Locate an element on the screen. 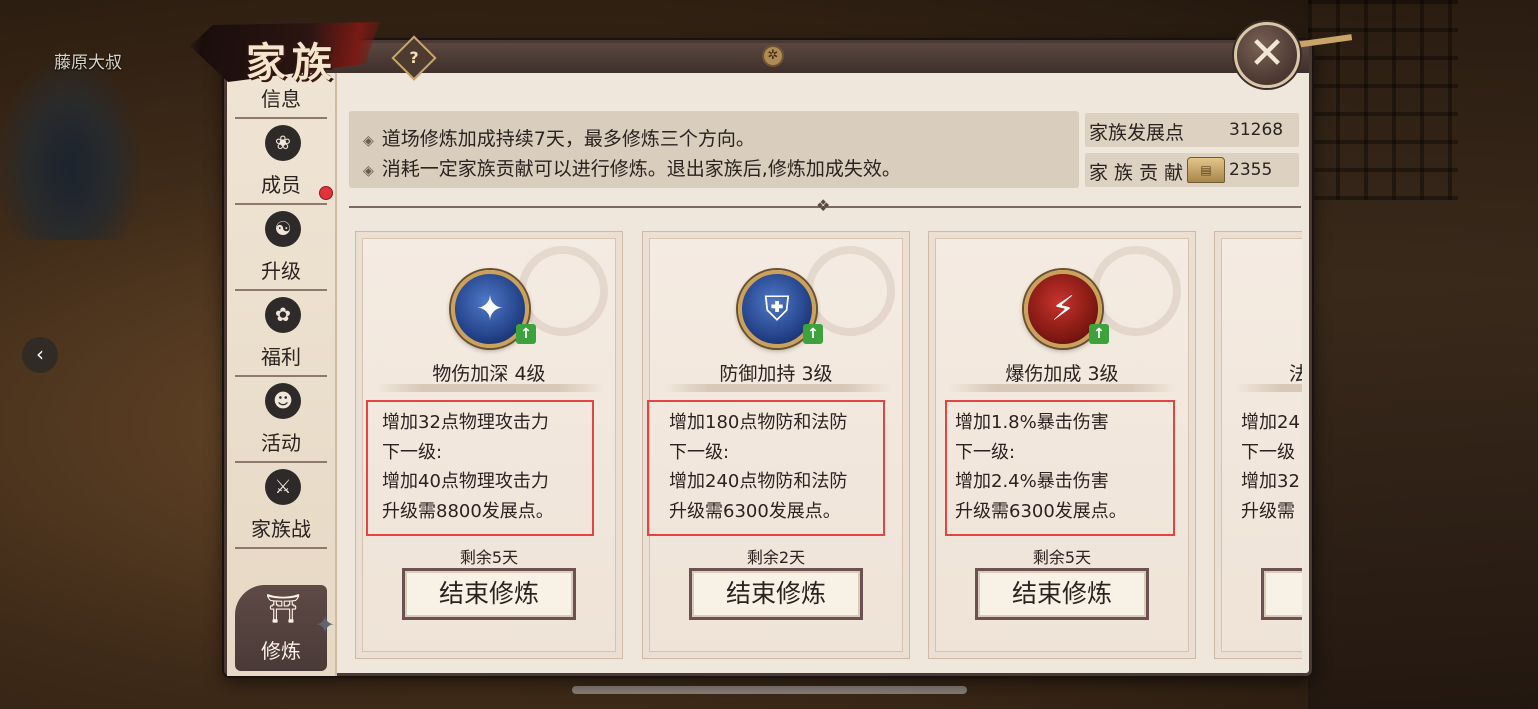 The image size is (1538, 709). desc-line: 升级需8800发展点。 is located at coordinates (468, 511).